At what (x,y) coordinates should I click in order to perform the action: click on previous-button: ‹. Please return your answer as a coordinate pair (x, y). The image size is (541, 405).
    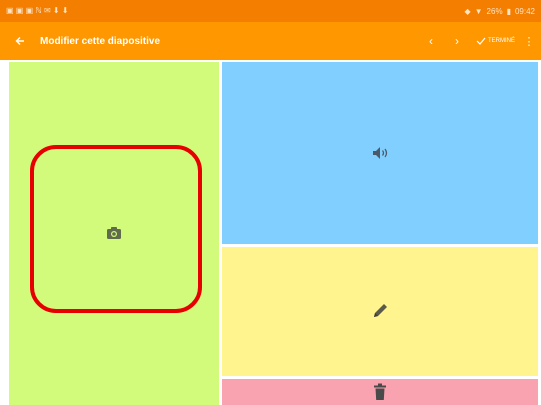
    Looking at the image, I should click on (431, 41).